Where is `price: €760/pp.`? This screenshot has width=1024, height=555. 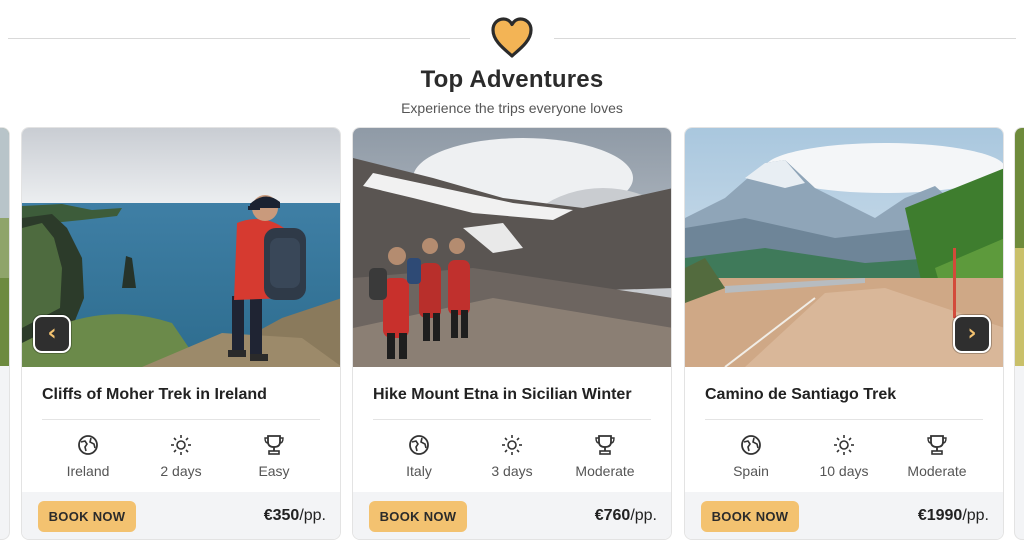
price: €760/pp. is located at coordinates (626, 516).